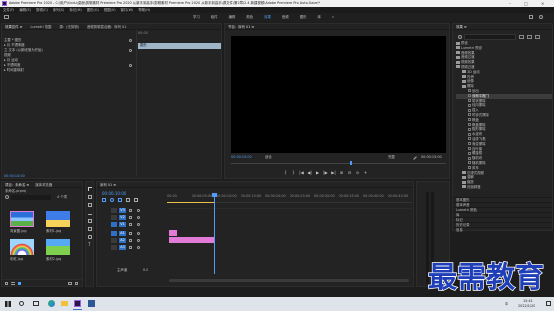  What do you see at coordinates (318, 17) in the screenshot?
I see `workspace-libraries: 库` at bounding box center [318, 17].